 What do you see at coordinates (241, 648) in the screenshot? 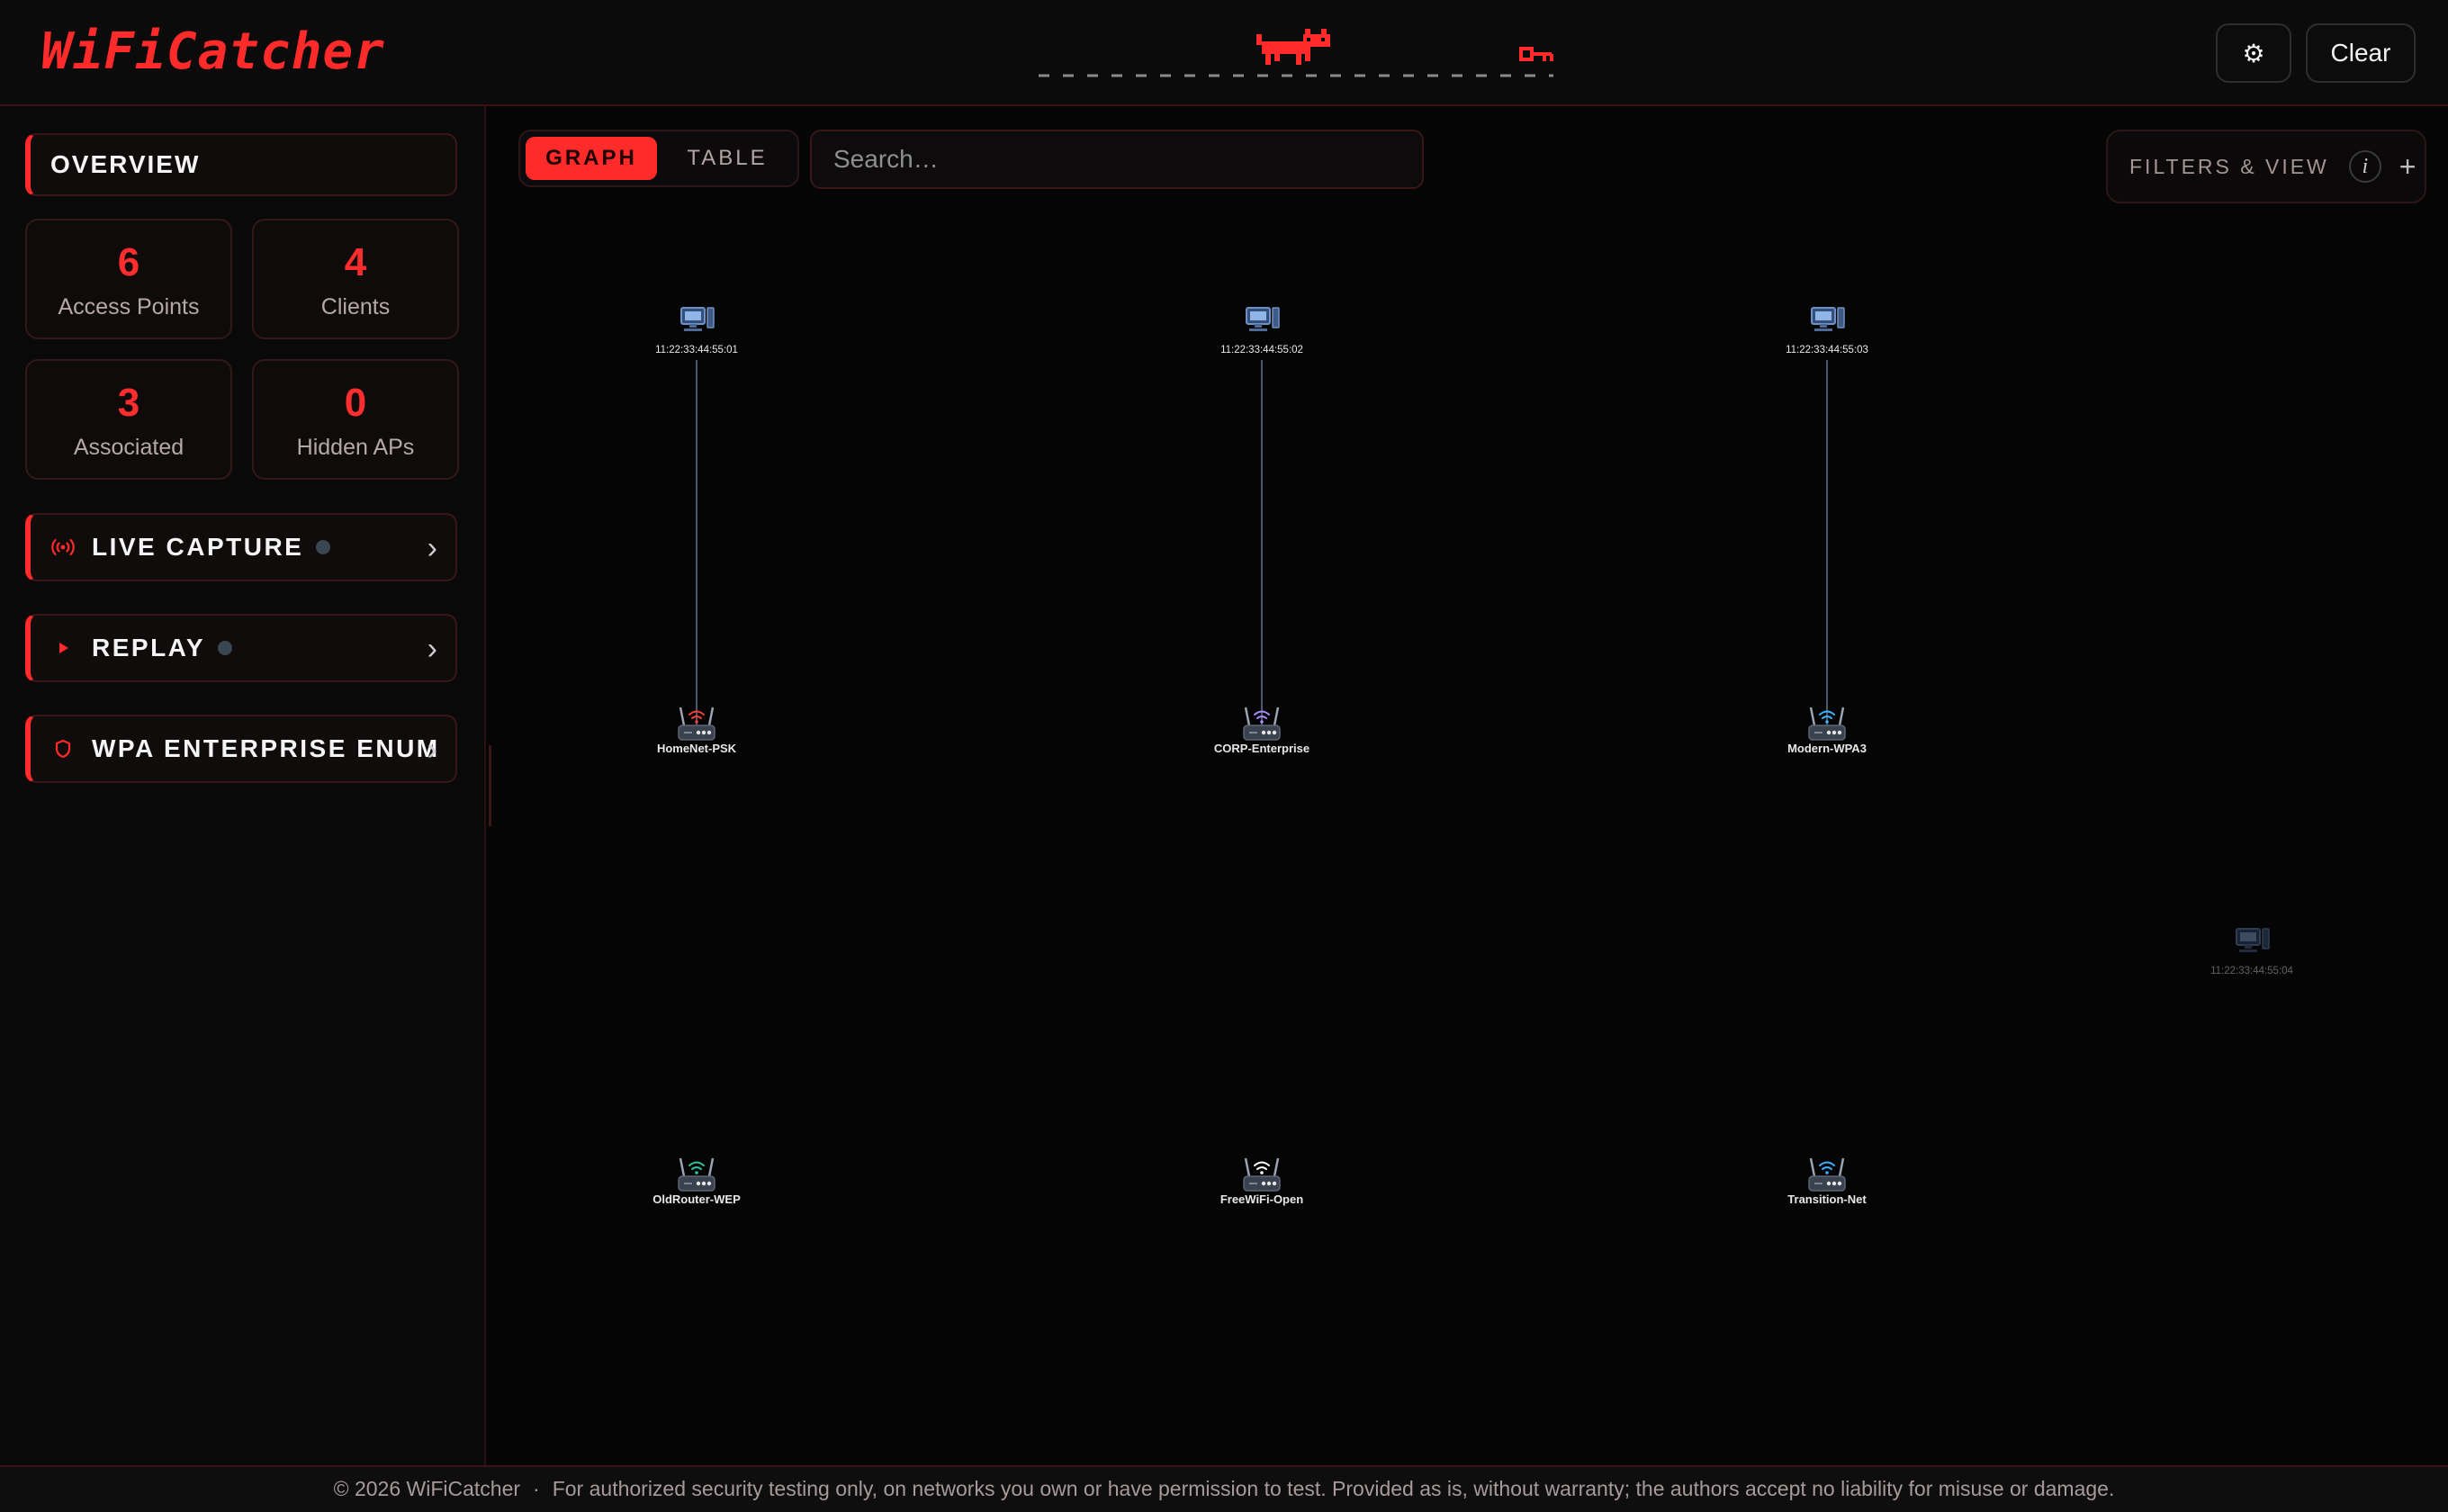
I see `replay-section: REPLAY ›` at bounding box center [241, 648].